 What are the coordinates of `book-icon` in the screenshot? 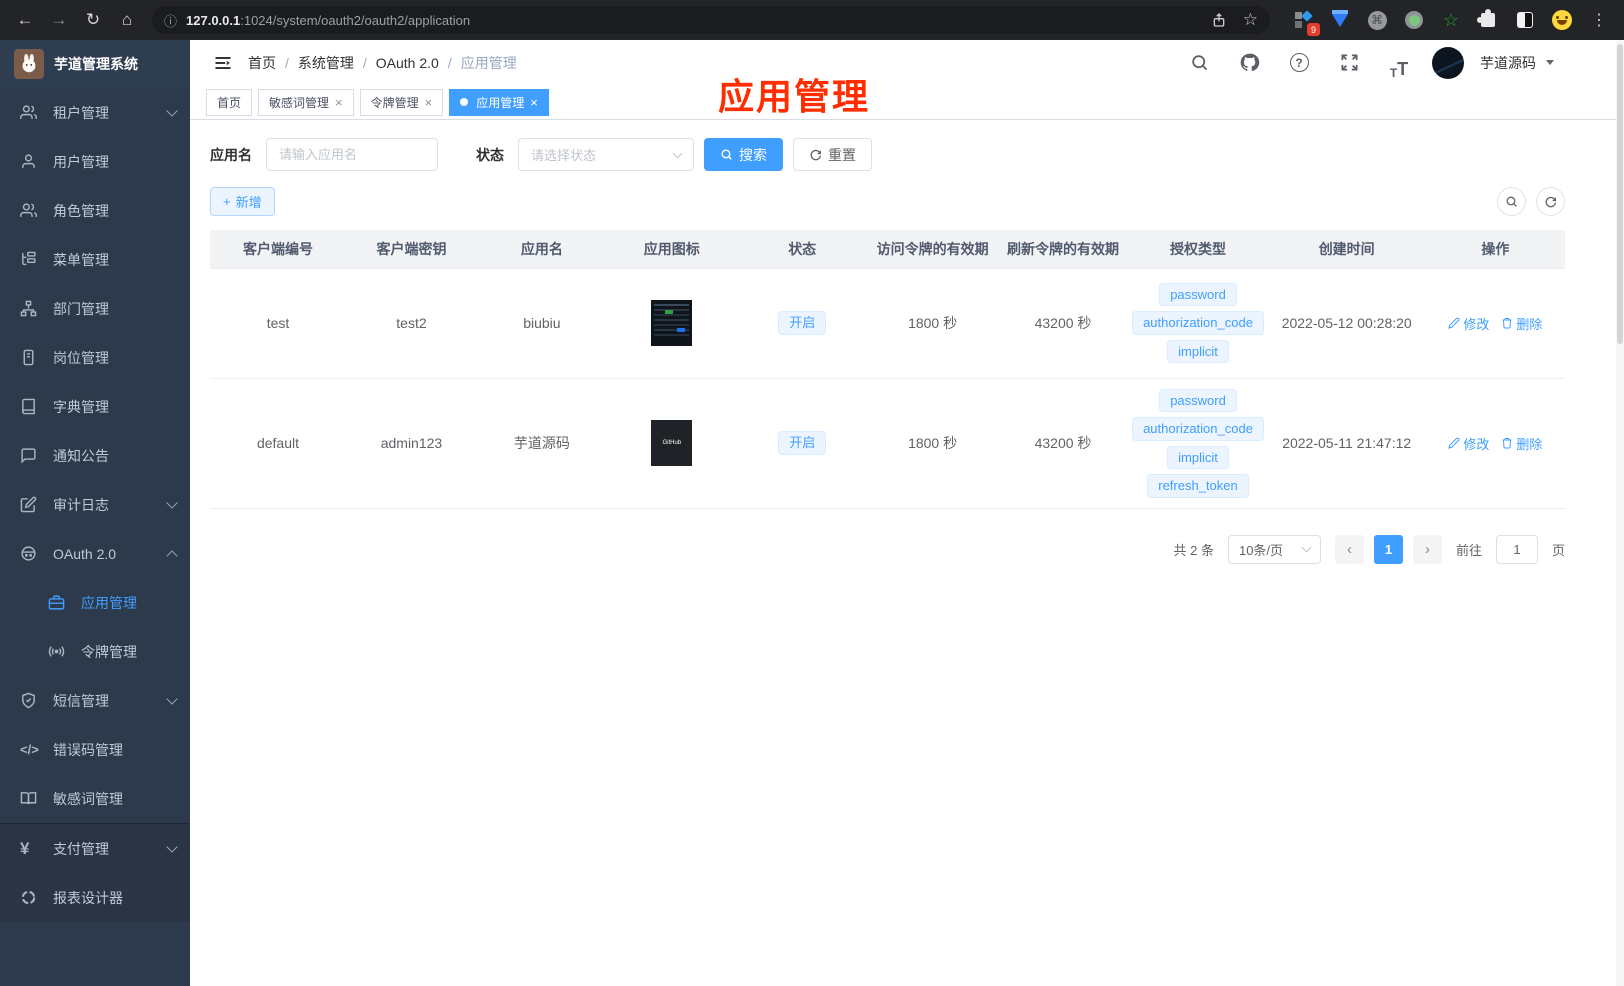 It's located at (28, 406).